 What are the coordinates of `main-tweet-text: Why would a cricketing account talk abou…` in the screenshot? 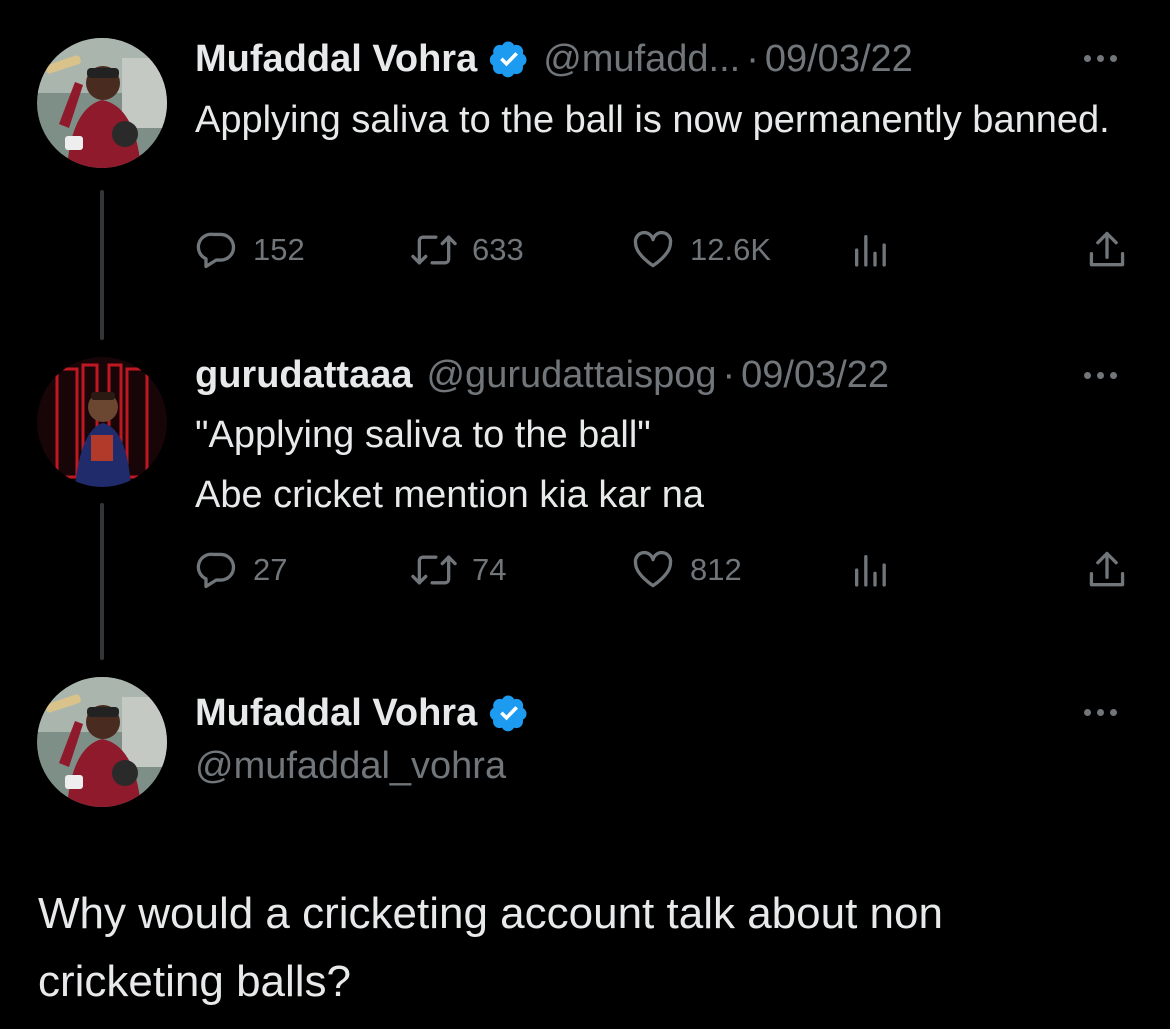 It's located at (490, 947).